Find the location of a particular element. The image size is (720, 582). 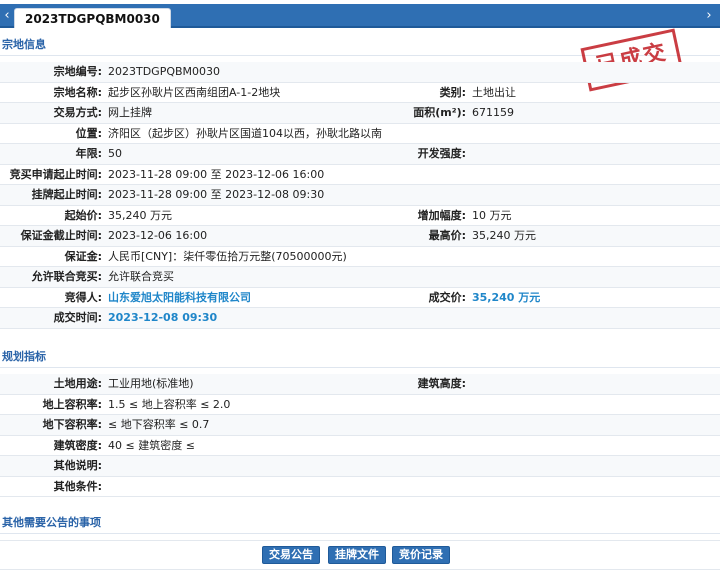

field-label: 保证金: is located at coordinates (83, 256).